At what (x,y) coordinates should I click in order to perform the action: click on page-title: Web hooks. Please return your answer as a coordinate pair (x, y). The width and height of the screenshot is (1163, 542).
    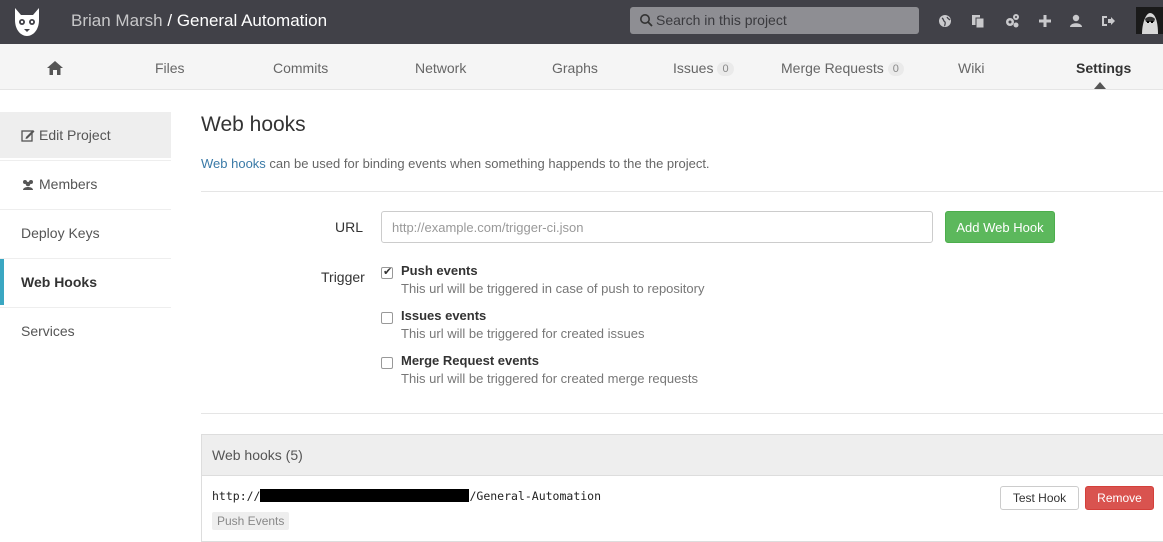
    Looking at the image, I should click on (253, 124).